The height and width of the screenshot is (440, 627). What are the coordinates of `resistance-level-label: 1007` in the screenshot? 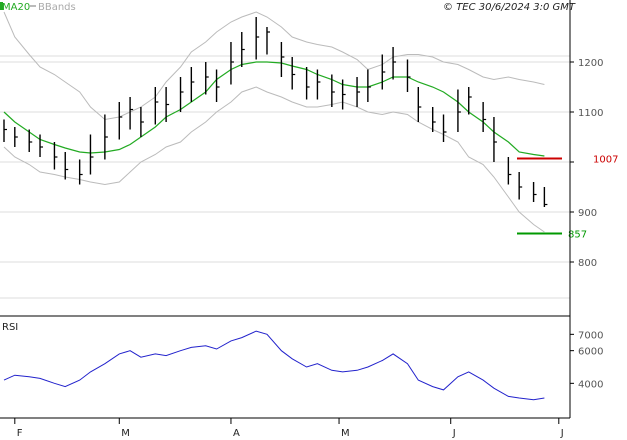 It's located at (605, 160).